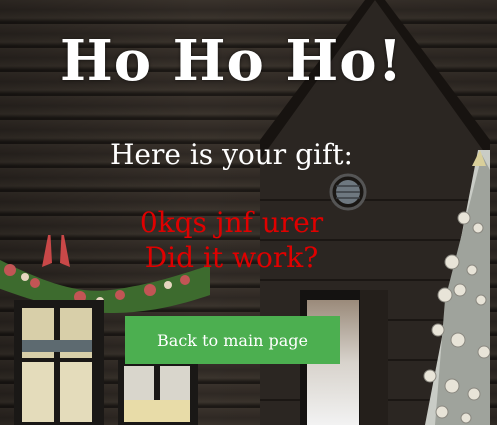 This screenshot has width=497, height=425. I want to click on page-title: Ho Ho Ho!, so click(231, 61).